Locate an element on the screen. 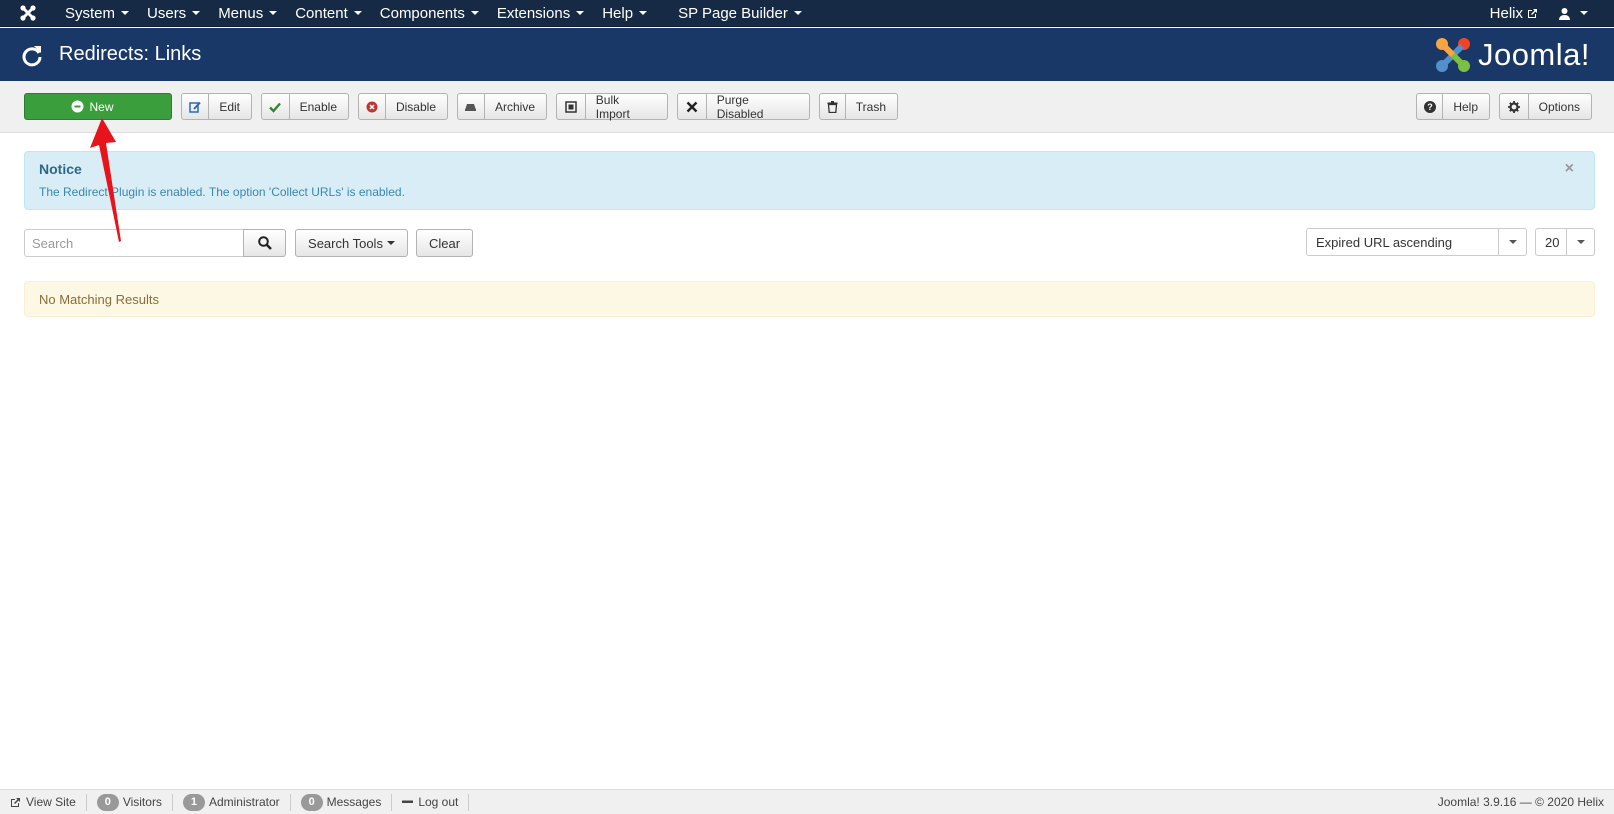  ordering-value: Expired URL ascending is located at coordinates (1384, 242).